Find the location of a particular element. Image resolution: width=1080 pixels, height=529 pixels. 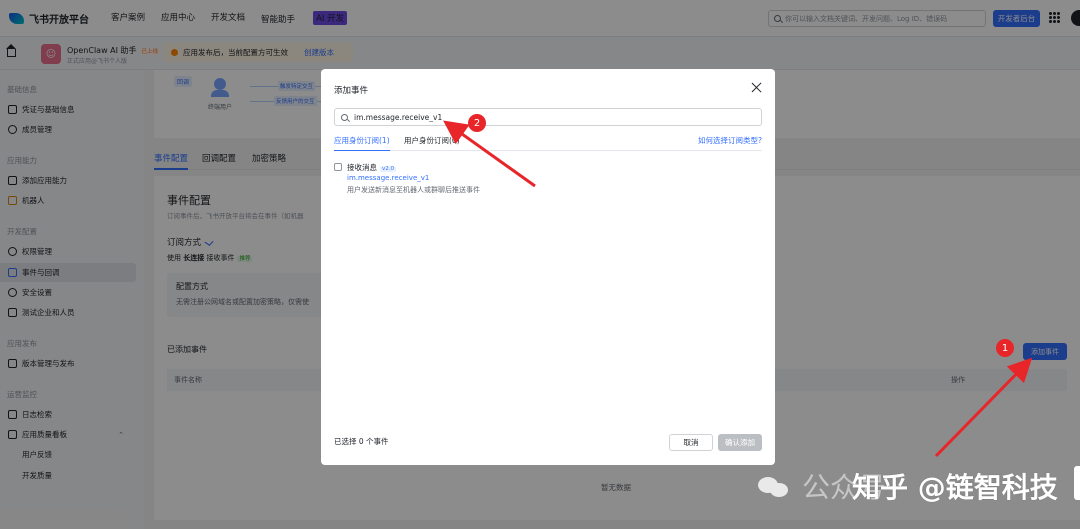

wechat-logo-icon is located at coordinates (775, 486).